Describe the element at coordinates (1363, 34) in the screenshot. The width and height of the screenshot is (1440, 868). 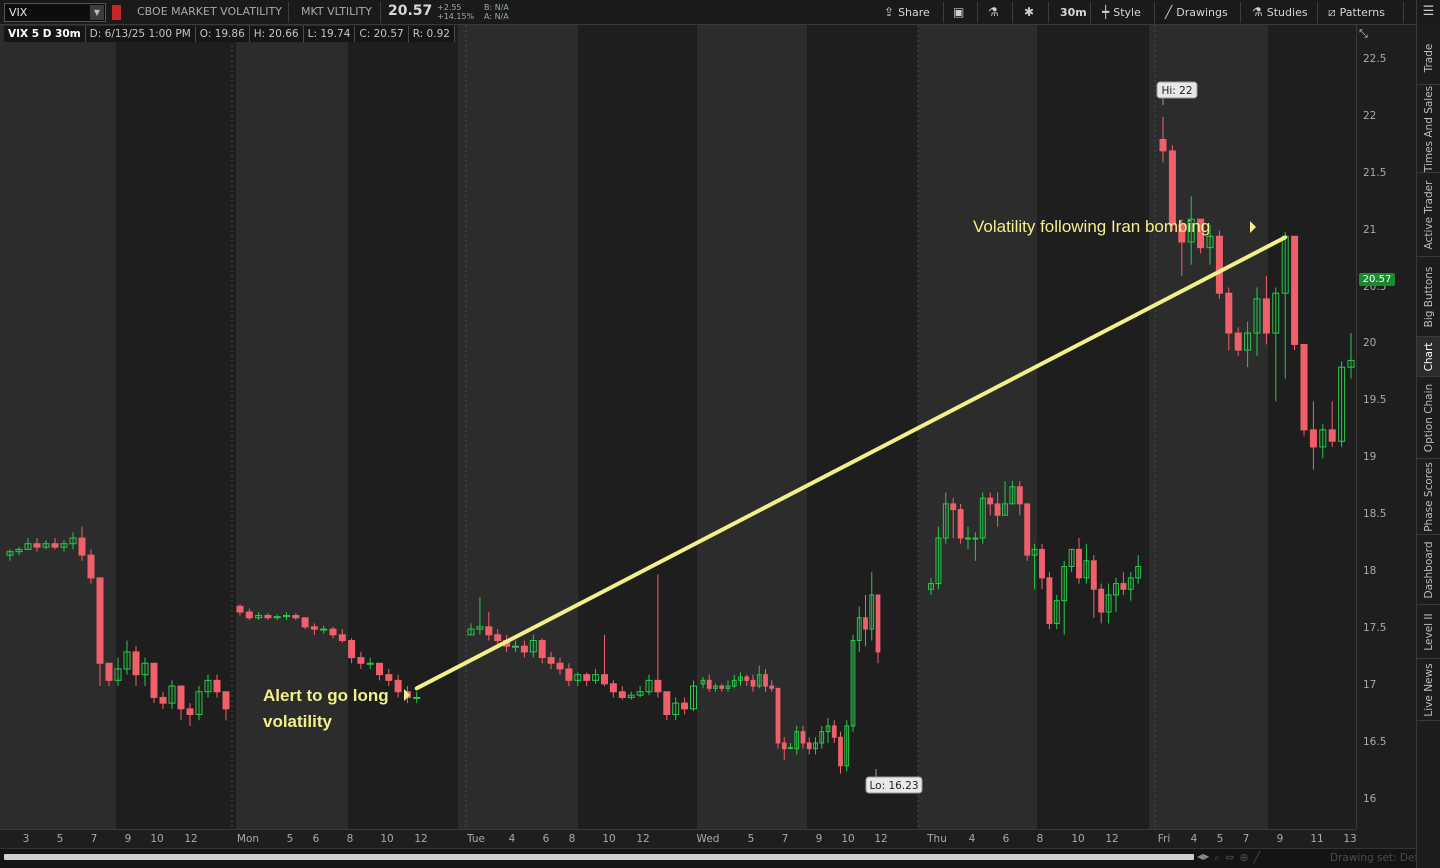
I see `axis-resize-icon: ⤡` at that location.